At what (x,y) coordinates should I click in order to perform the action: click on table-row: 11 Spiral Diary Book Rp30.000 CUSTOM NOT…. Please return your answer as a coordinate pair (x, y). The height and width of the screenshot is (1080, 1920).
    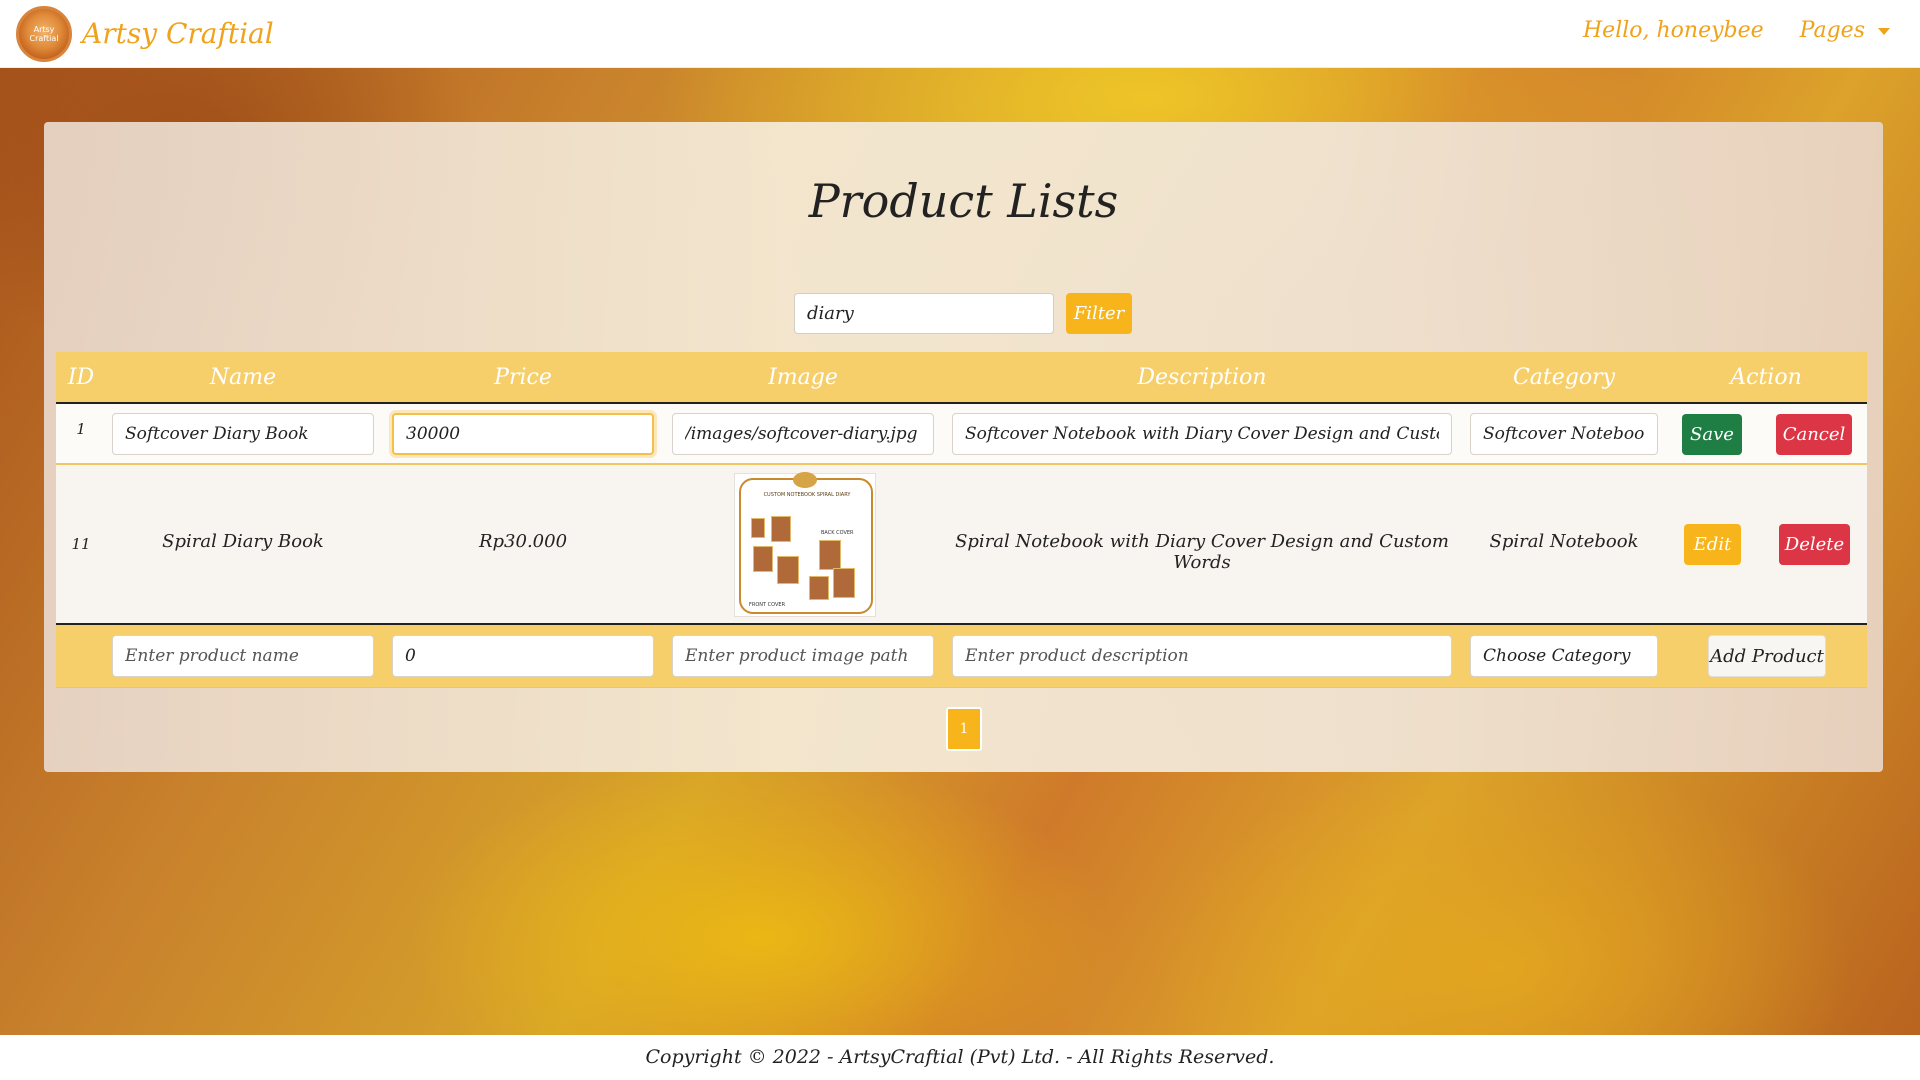
    Looking at the image, I should click on (961, 545).